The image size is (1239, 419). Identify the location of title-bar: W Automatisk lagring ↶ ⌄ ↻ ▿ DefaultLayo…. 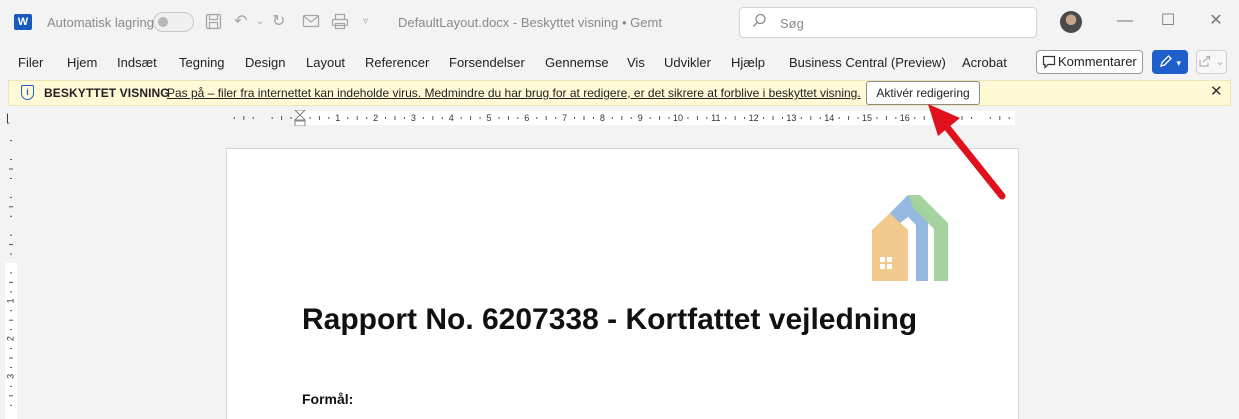
(619, 22).